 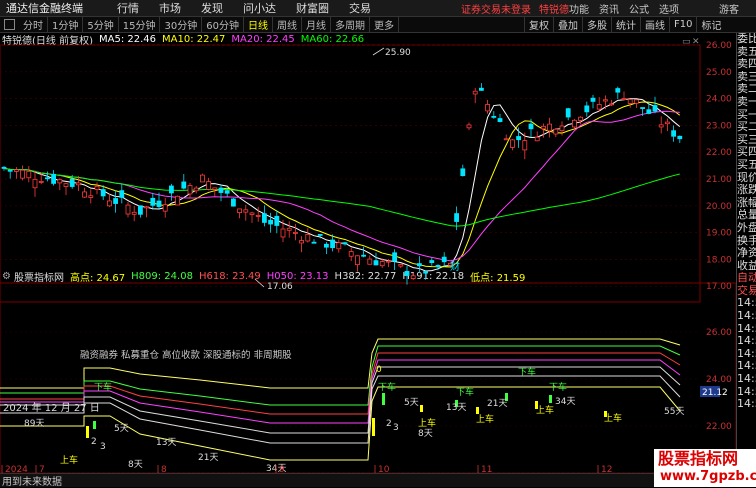 I want to click on chart-minimize-icon: ▭, so click(x=686, y=42).